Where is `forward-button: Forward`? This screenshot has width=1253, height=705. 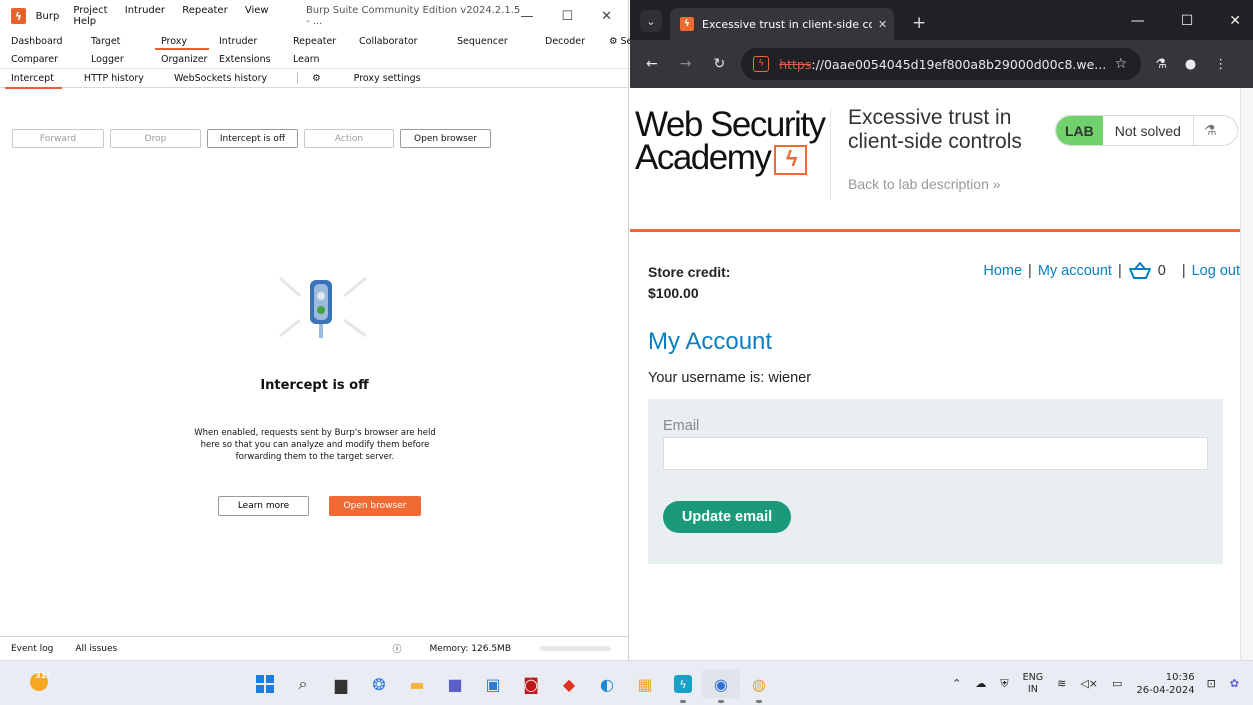 forward-button: Forward is located at coordinates (58, 138).